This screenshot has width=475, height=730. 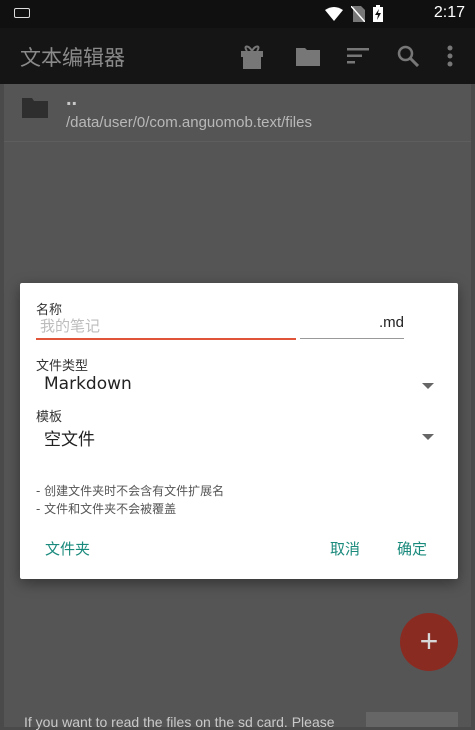 I want to click on file-type-value: Markdown, so click(x=88, y=384).